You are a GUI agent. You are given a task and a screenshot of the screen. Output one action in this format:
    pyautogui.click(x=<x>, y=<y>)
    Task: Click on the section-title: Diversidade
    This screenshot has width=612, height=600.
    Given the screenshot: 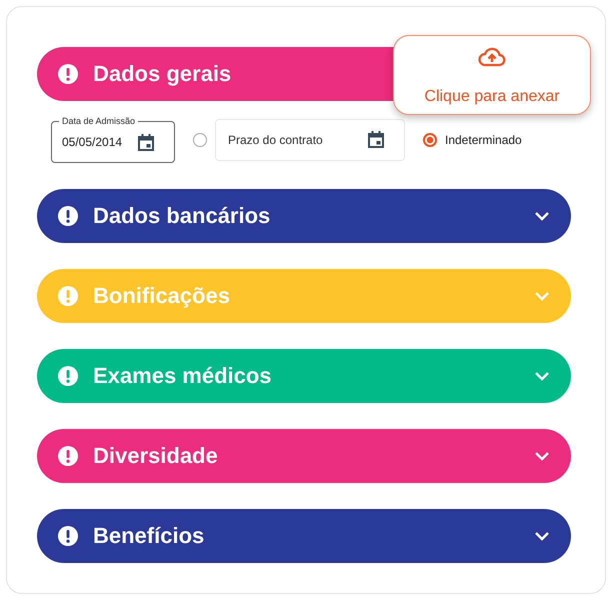 What is the action you would take?
    pyautogui.click(x=156, y=456)
    